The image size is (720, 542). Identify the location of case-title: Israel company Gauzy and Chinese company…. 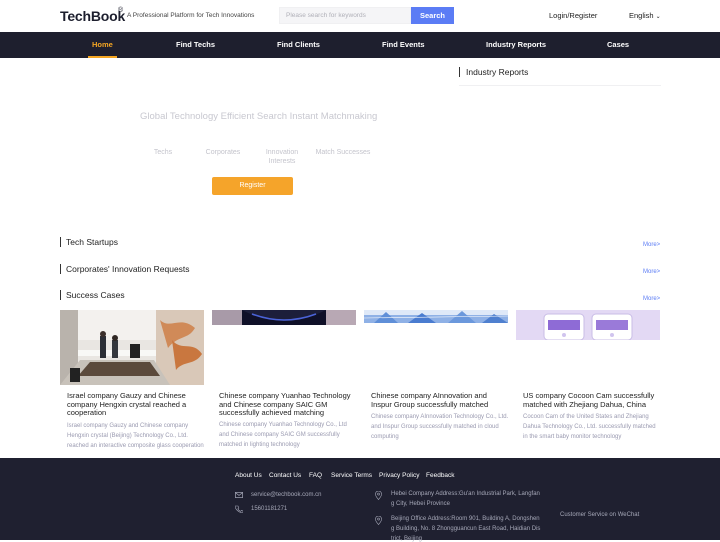
(136, 404).